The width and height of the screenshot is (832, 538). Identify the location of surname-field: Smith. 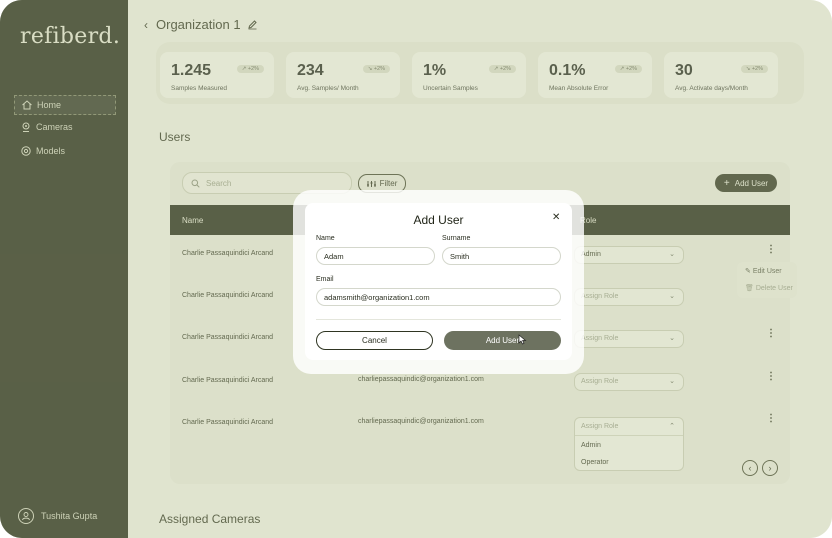
(501, 256).